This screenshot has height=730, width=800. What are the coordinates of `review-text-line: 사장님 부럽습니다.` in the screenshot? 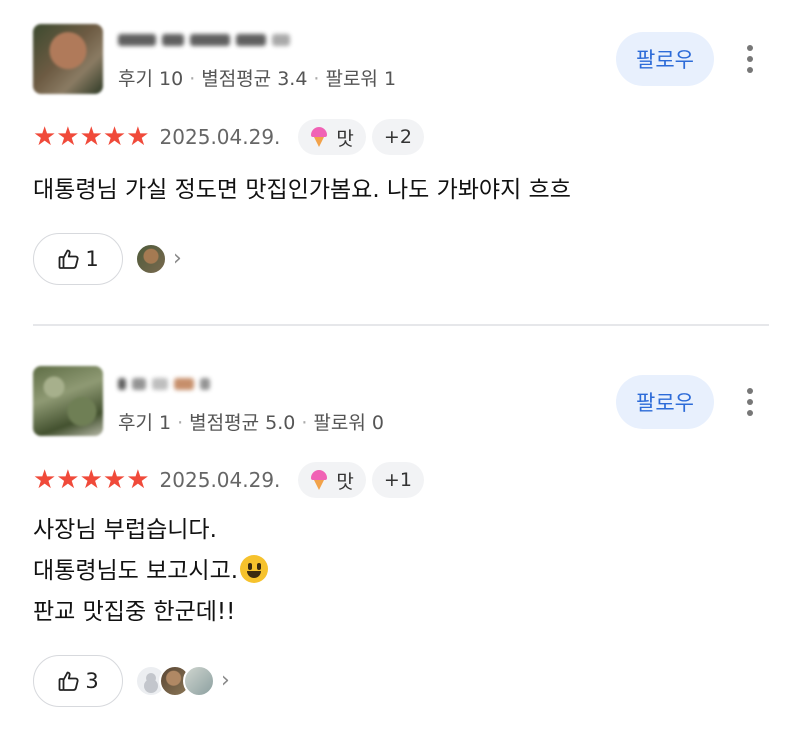 It's located at (125, 530).